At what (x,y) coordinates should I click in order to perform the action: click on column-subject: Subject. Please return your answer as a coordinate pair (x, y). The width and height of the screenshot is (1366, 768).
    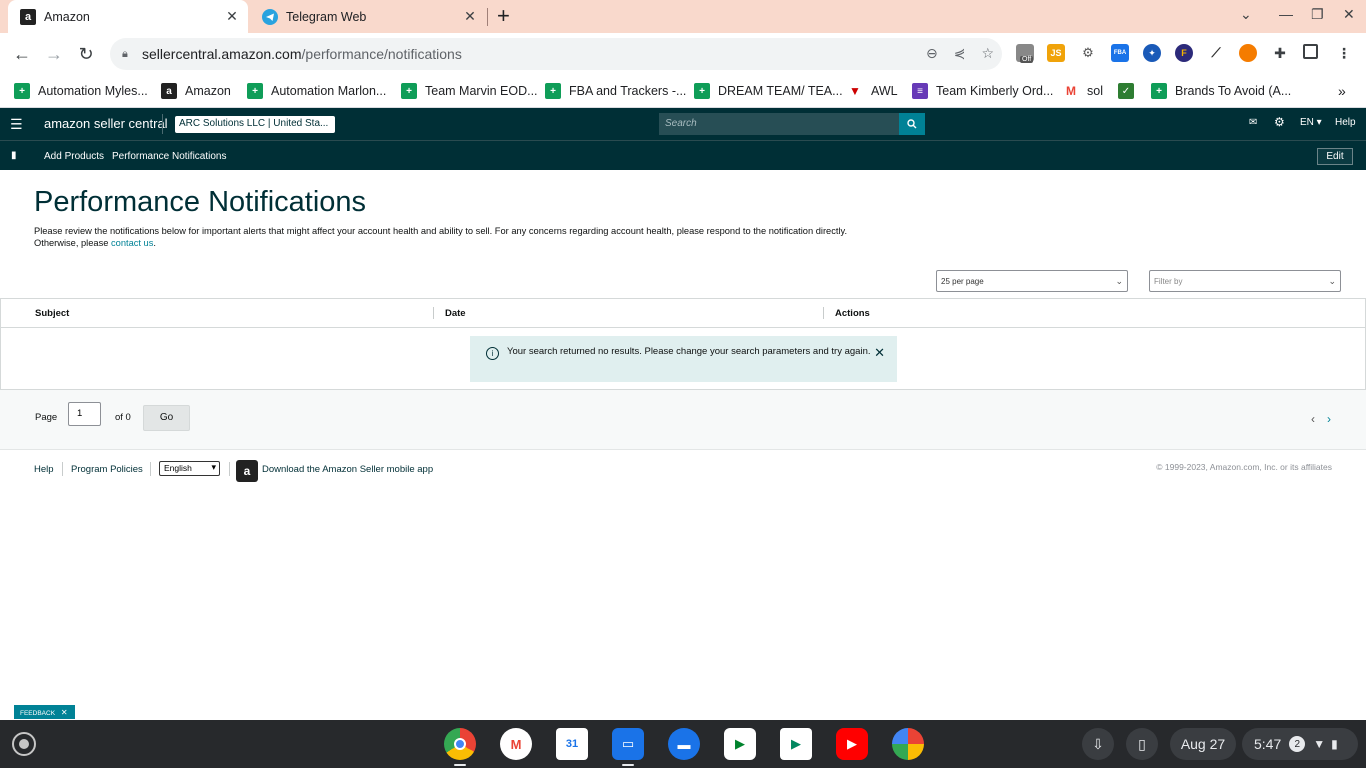
    Looking at the image, I should click on (52, 313).